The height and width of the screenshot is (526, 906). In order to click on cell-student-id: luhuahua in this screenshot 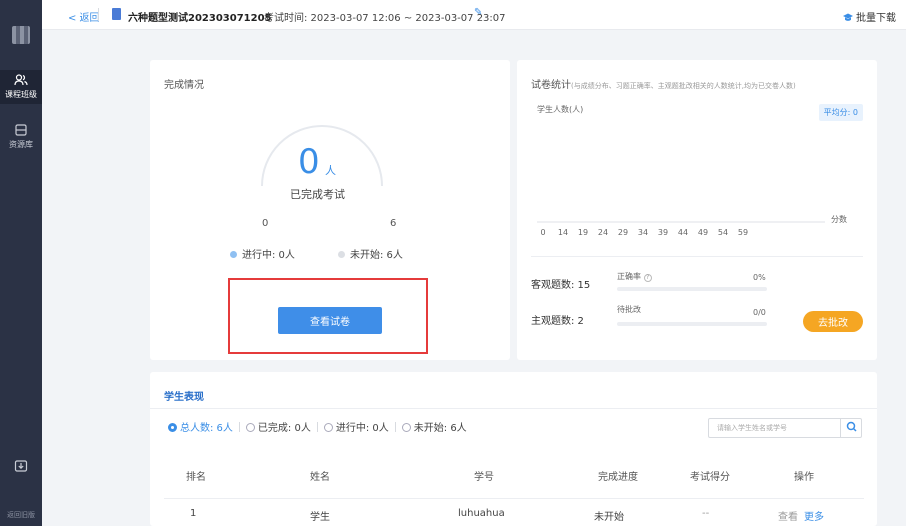, I will do `click(481, 513)`.